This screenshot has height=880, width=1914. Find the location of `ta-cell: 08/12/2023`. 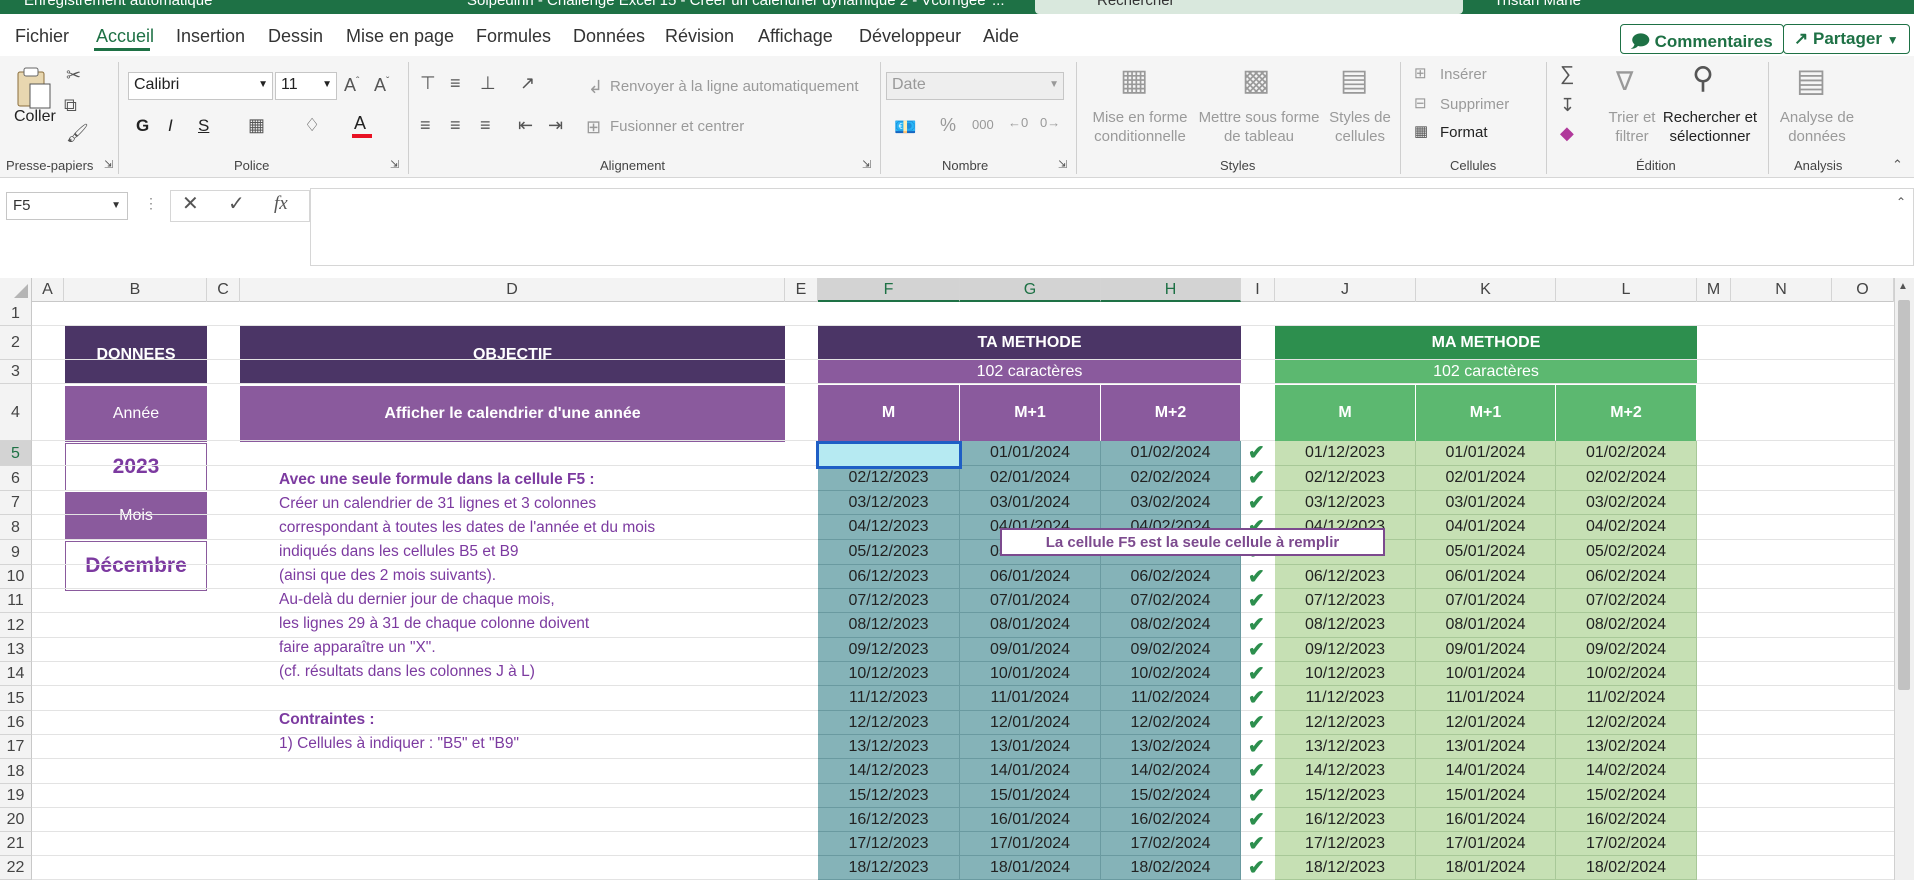

ta-cell: 08/12/2023 is located at coordinates (889, 625).